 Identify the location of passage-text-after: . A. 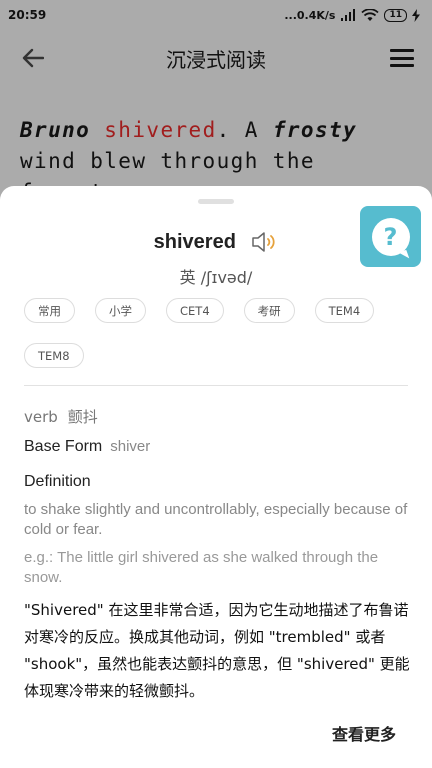
(244, 130).